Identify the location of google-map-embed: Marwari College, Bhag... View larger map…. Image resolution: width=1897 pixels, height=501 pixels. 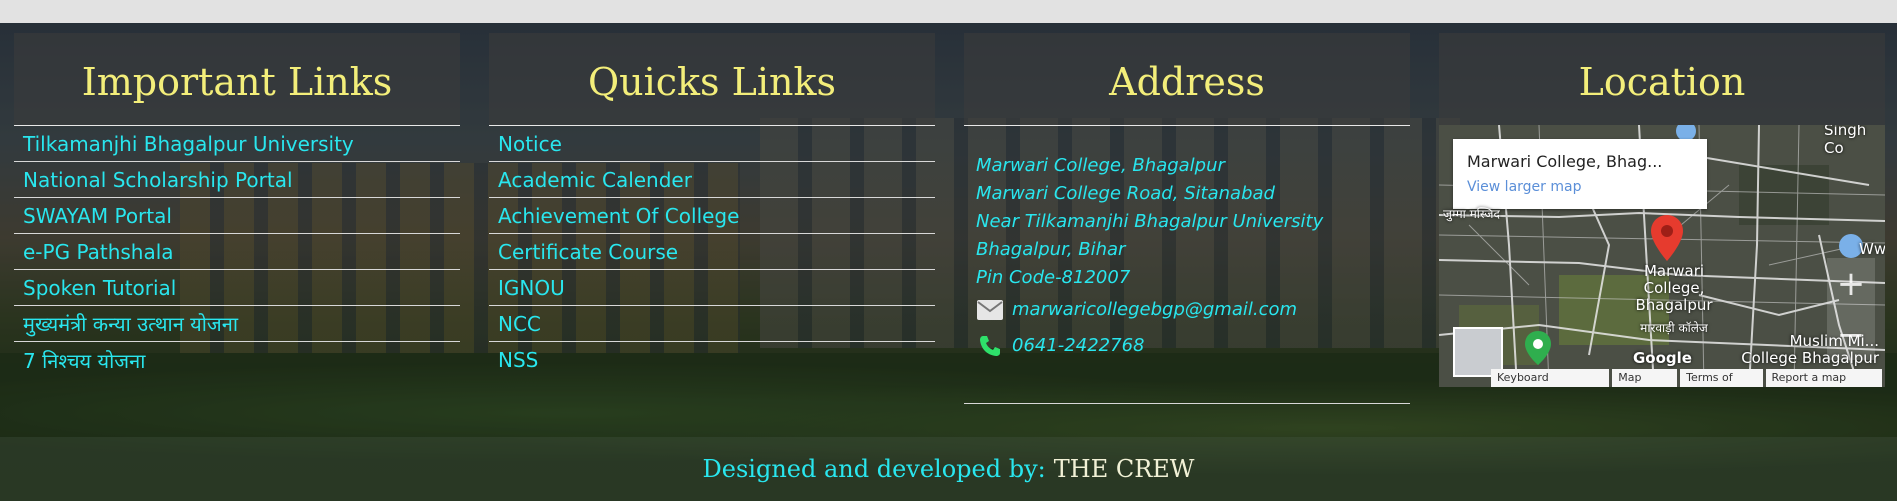
(1662, 256).